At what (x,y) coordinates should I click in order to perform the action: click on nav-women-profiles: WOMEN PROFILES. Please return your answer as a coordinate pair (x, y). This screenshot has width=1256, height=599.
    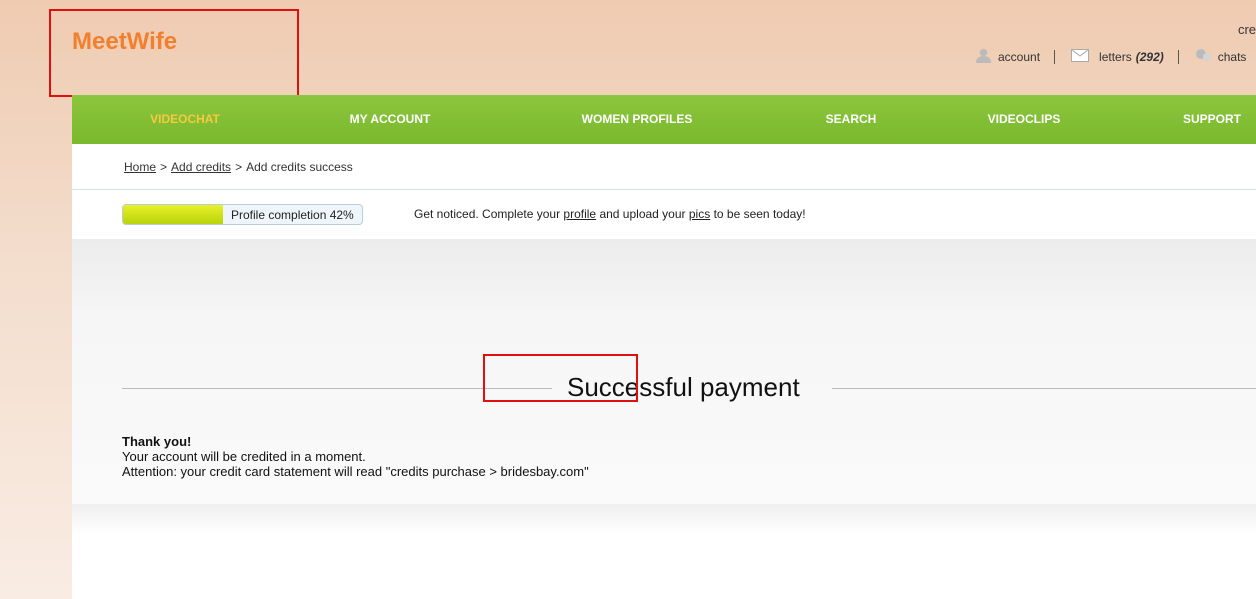
    Looking at the image, I should click on (637, 119).